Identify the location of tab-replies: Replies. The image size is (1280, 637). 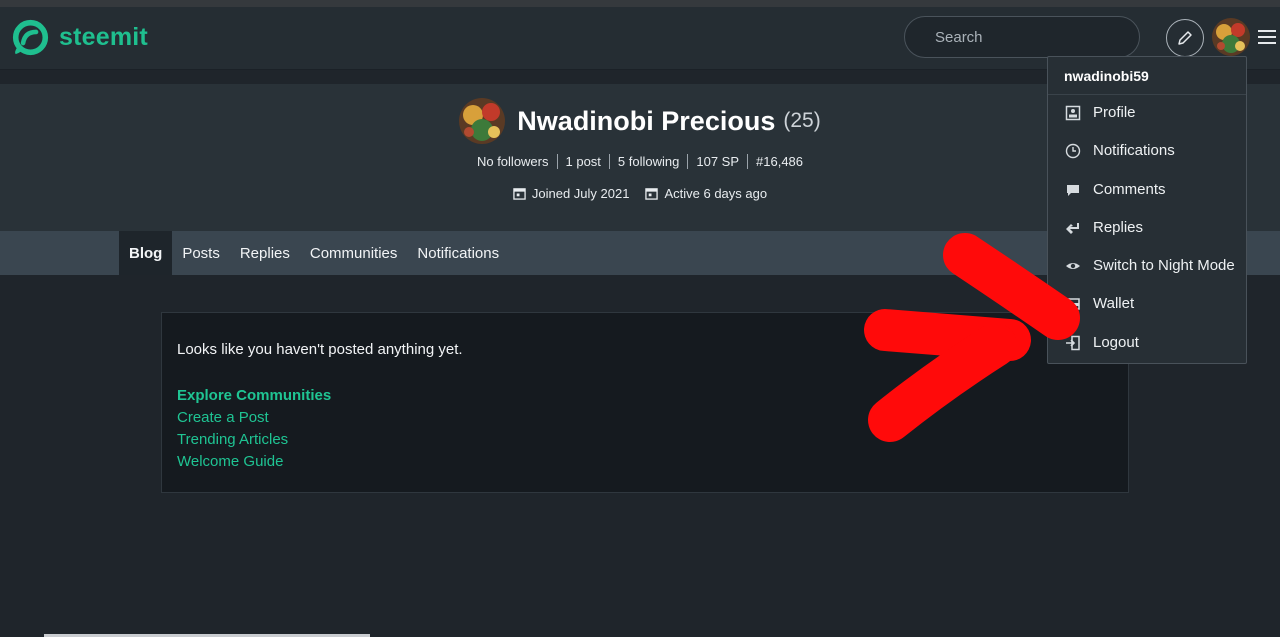
(265, 253).